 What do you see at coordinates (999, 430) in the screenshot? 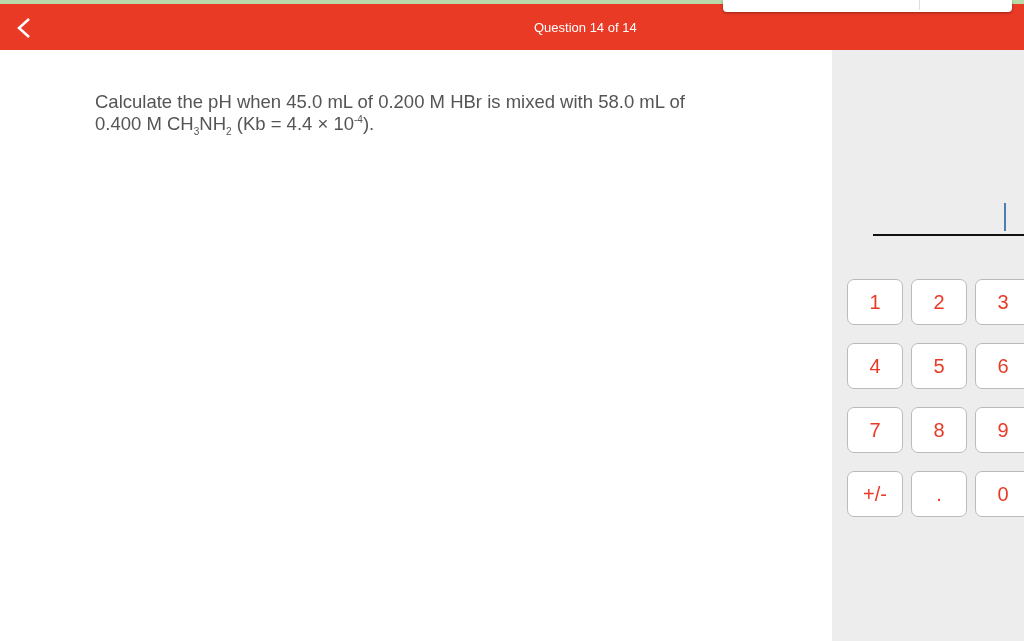
I see `keypad-key: 9` at bounding box center [999, 430].